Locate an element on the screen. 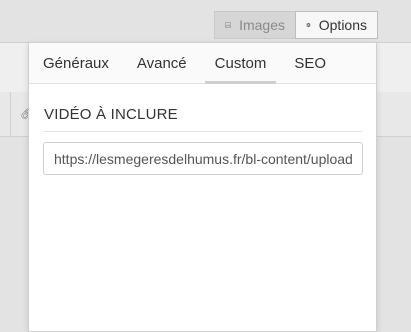 The height and width of the screenshot is (332, 411). tab-avance: Avancé is located at coordinates (162, 63).